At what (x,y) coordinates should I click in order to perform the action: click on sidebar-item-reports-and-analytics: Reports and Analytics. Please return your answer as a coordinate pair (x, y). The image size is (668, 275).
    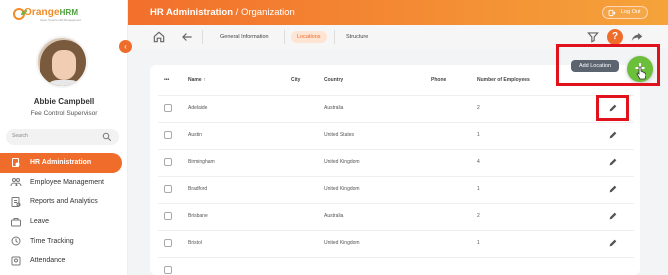
    Looking at the image, I should click on (64, 202).